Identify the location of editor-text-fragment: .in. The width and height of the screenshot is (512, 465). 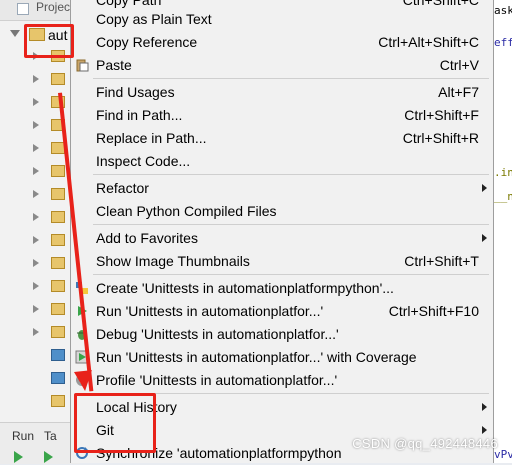
(503, 172).